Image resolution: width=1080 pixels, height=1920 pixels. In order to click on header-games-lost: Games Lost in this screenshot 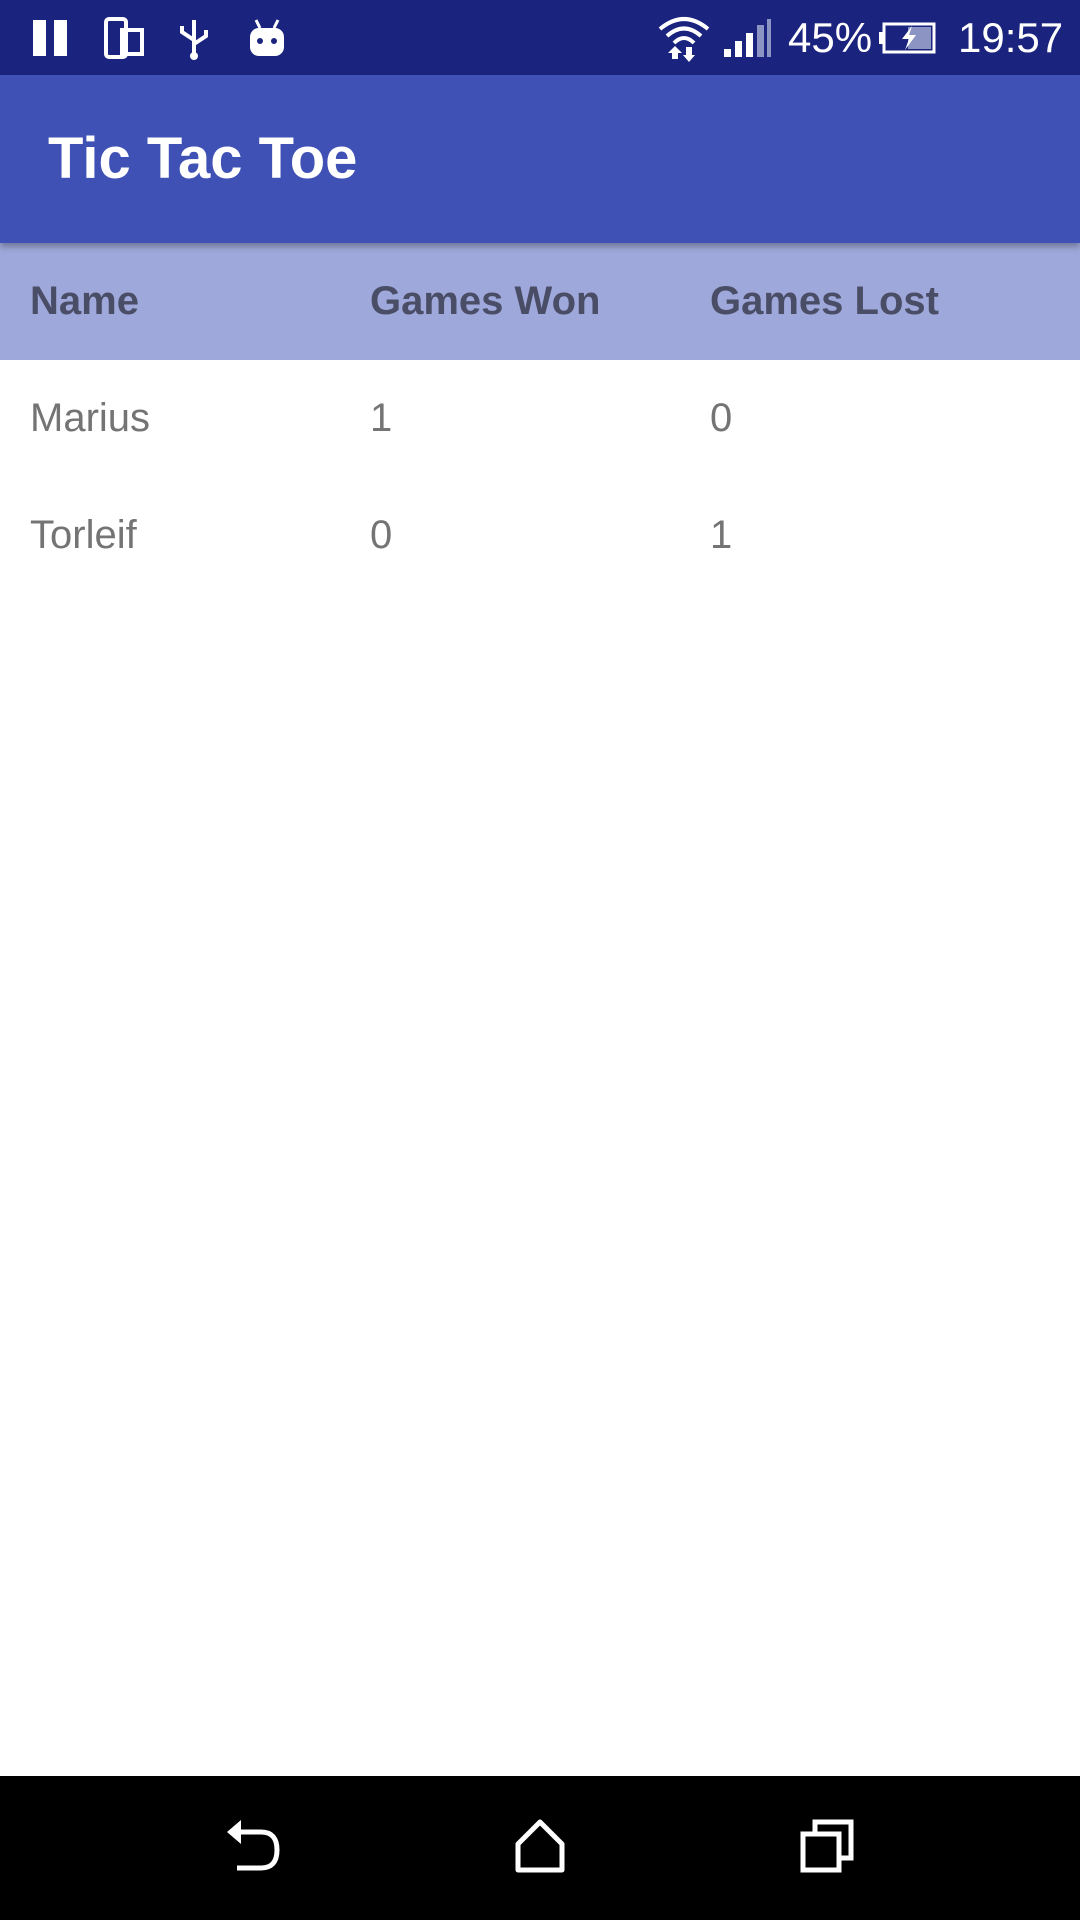, I will do `click(824, 301)`.